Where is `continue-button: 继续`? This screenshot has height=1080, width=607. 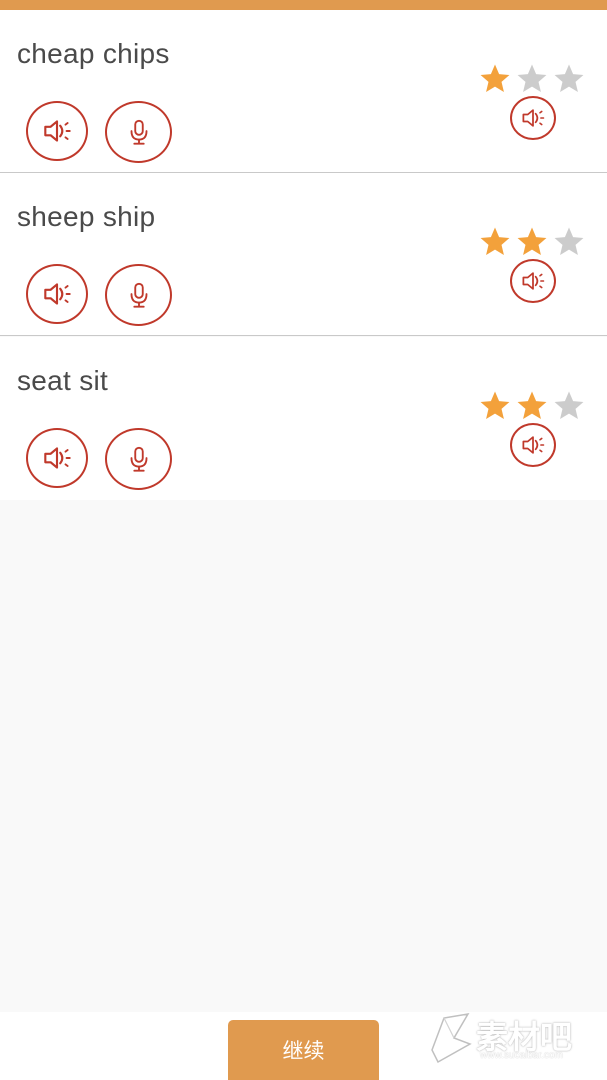 continue-button: 继续 is located at coordinates (303, 1050).